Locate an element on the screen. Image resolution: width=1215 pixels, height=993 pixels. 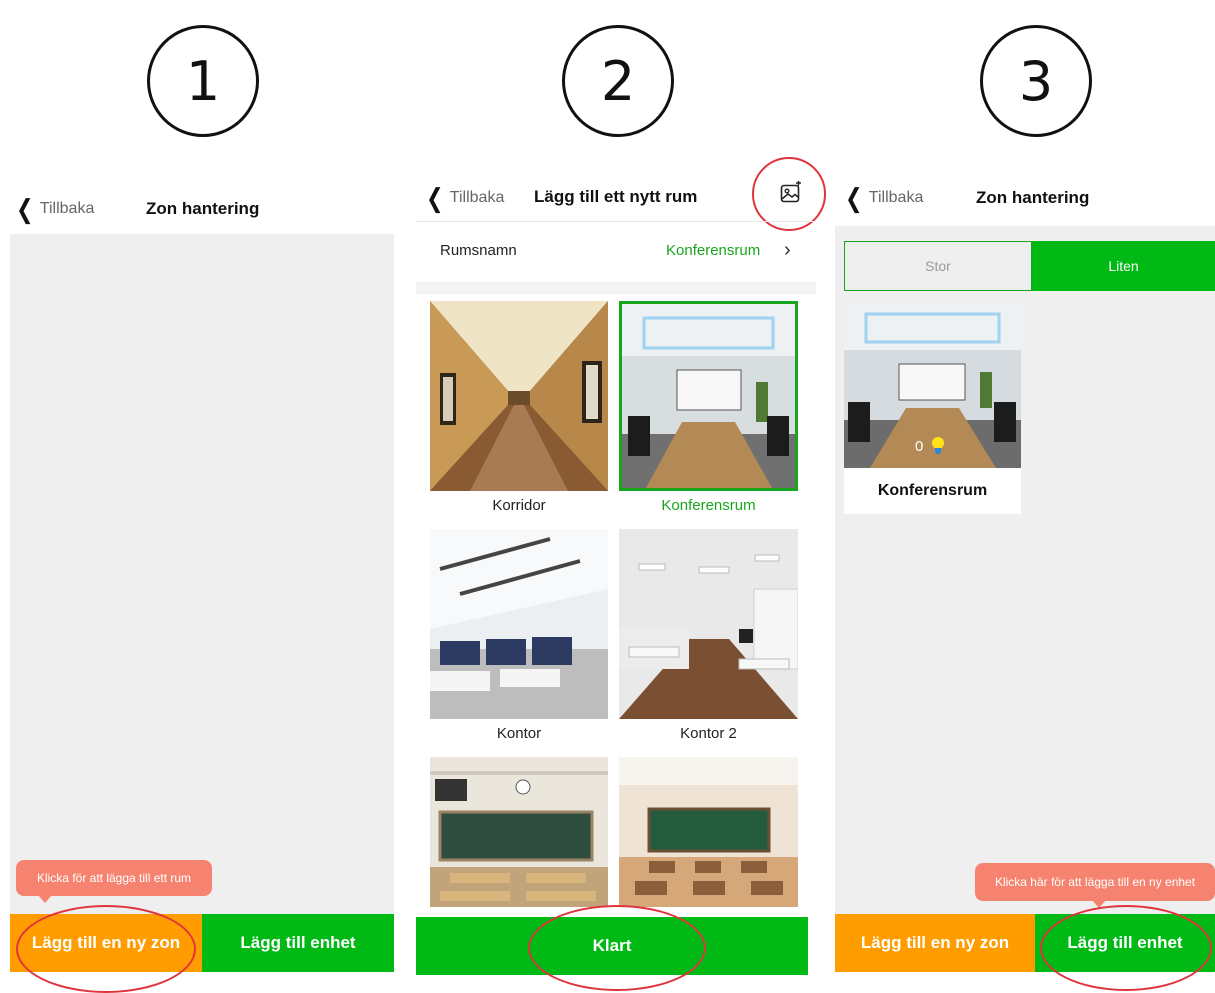
toggle-large: Stor is located at coordinates (938, 266).